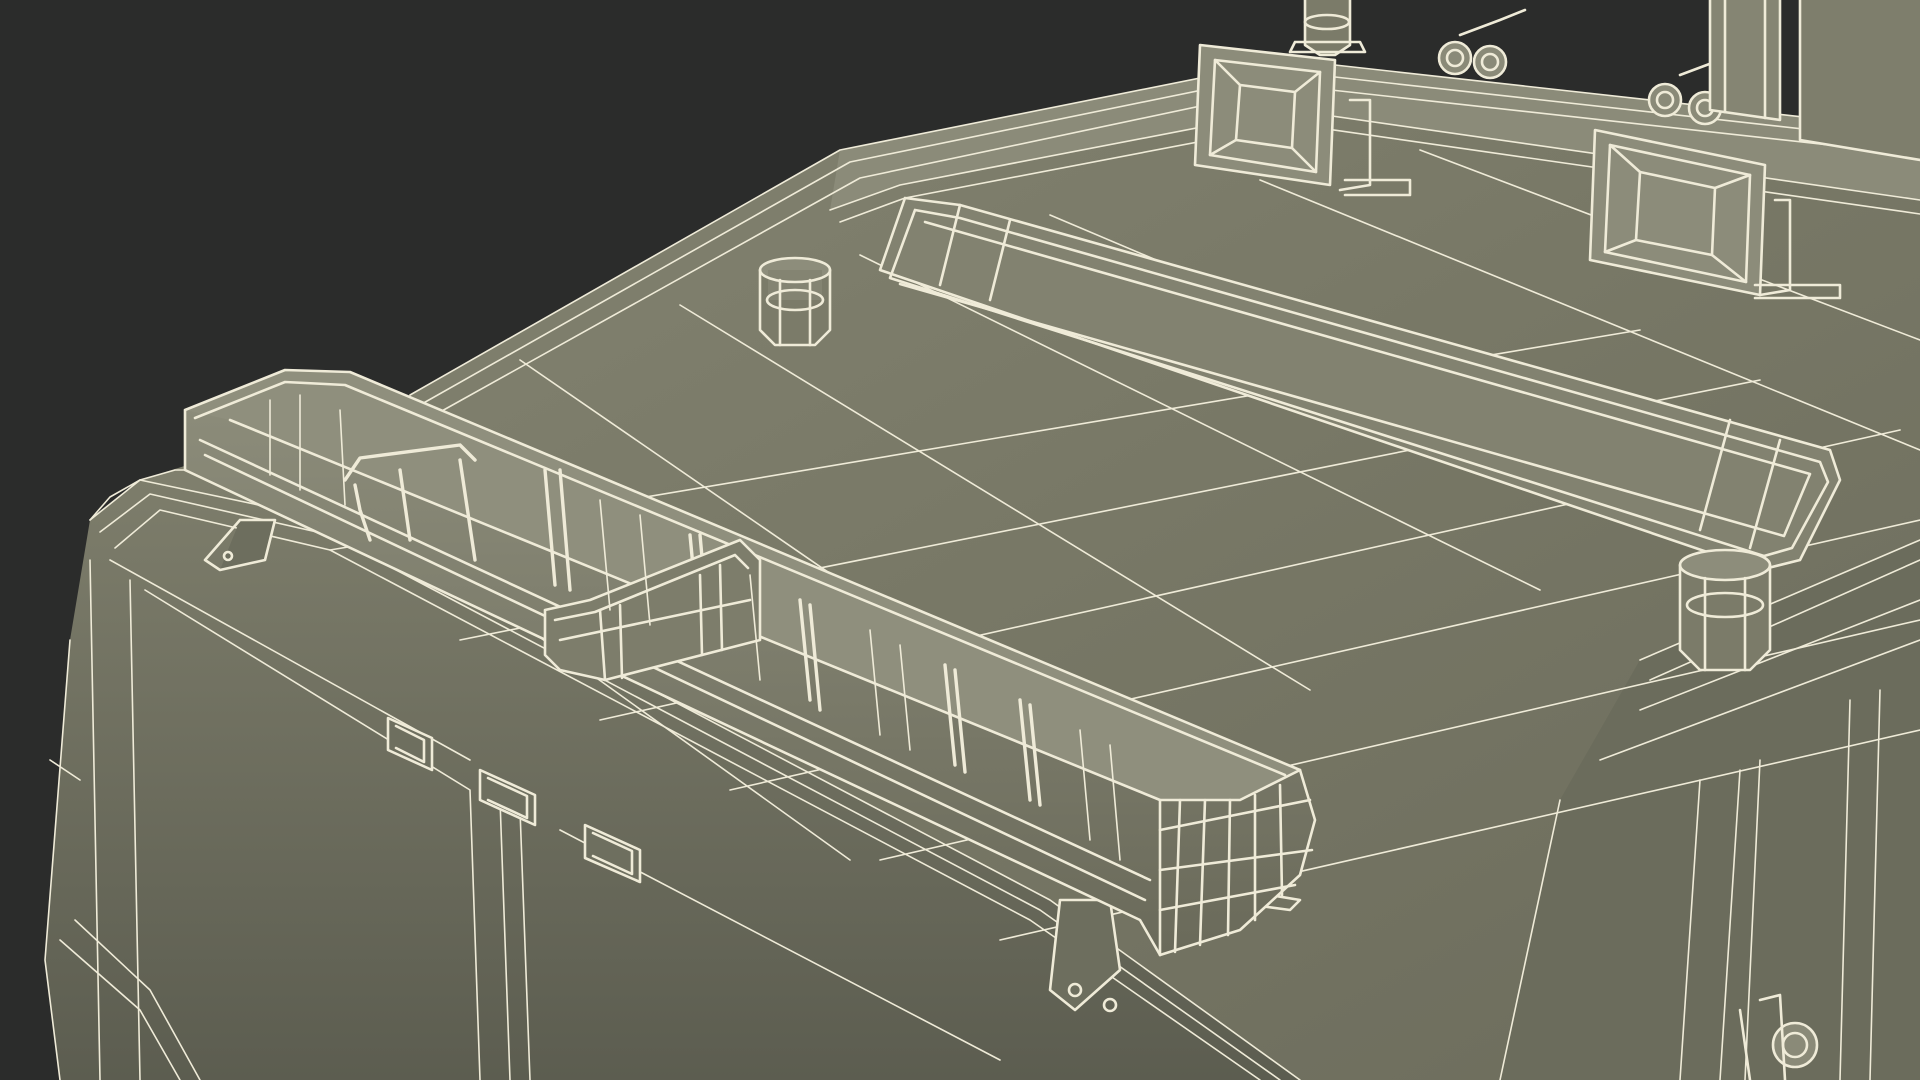 The height and width of the screenshot is (1080, 1920). Describe the element at coordinates (795, 301) in the screenshot. I see `beacon-left` at that location.